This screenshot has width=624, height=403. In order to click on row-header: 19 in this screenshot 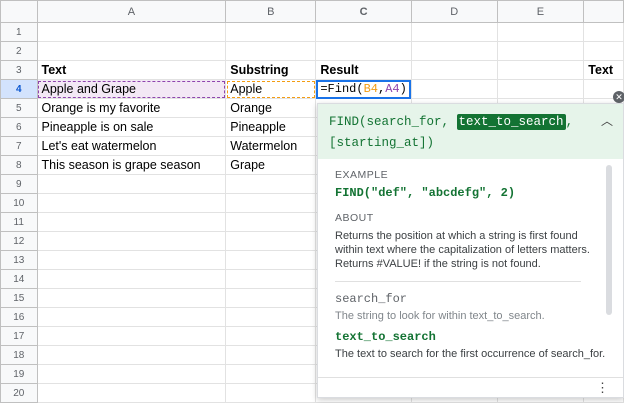, I will do `click(19, 374)`.